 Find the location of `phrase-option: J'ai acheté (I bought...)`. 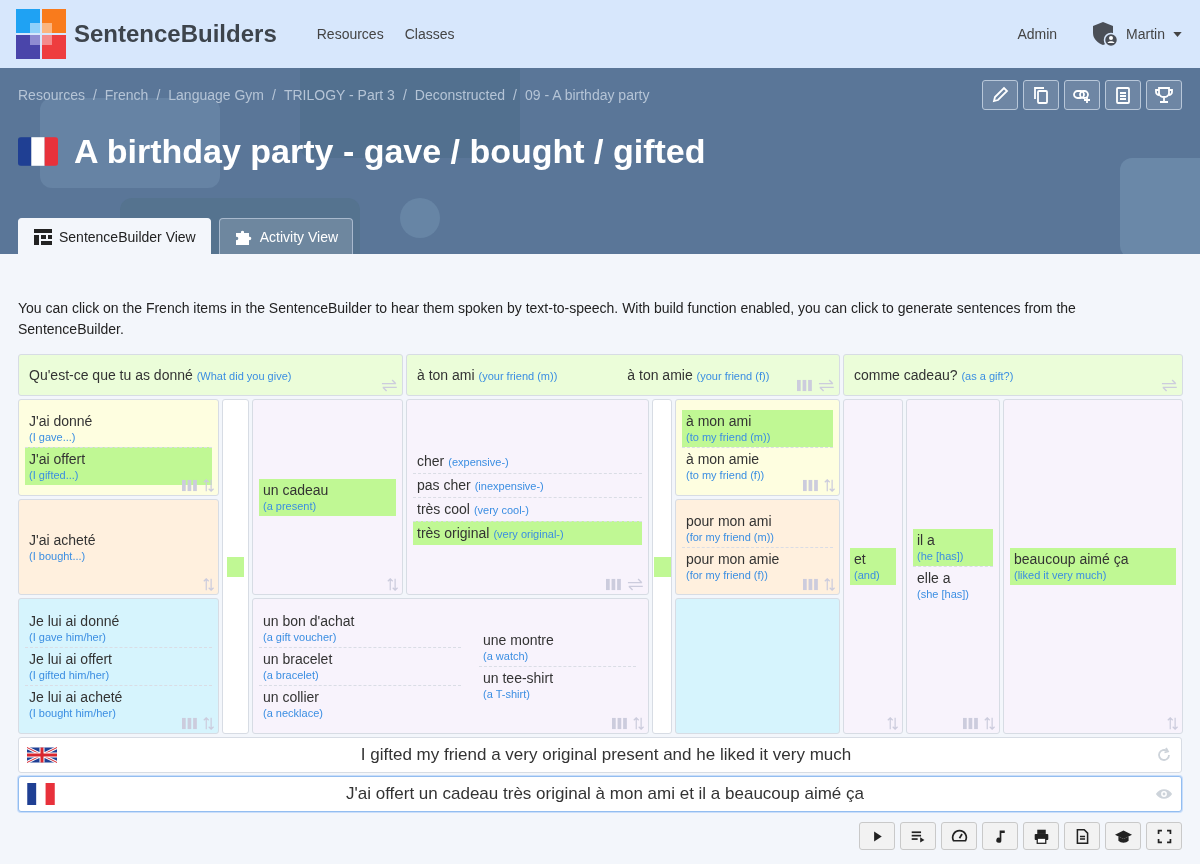

phrase-option: J'ai acheté (I bought...) is located at coordinates (118, 547).